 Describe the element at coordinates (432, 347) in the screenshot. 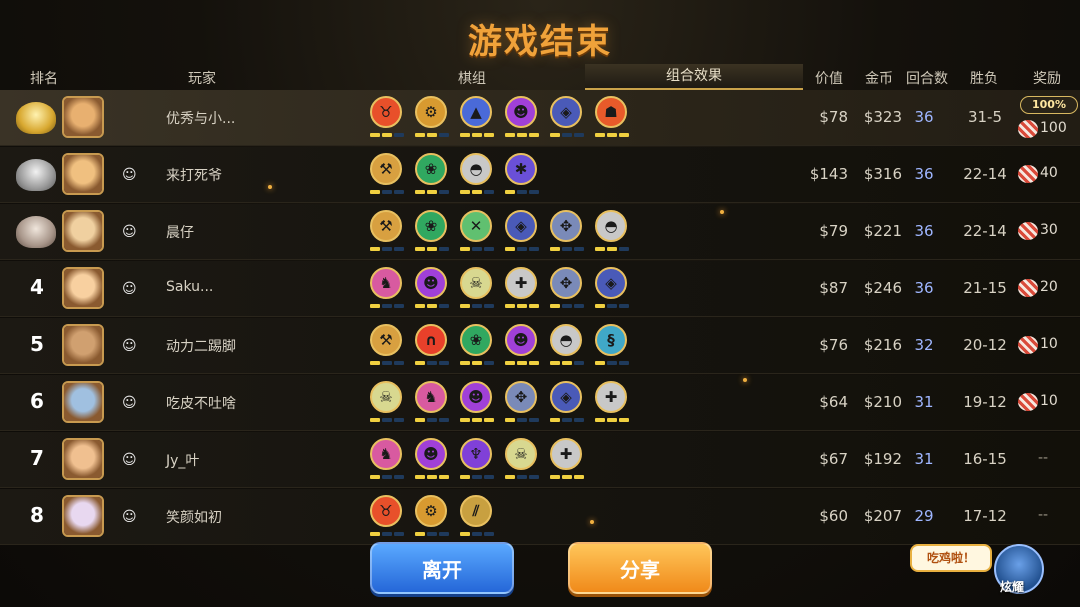

I see `synergy-badge: ∩` at that location.